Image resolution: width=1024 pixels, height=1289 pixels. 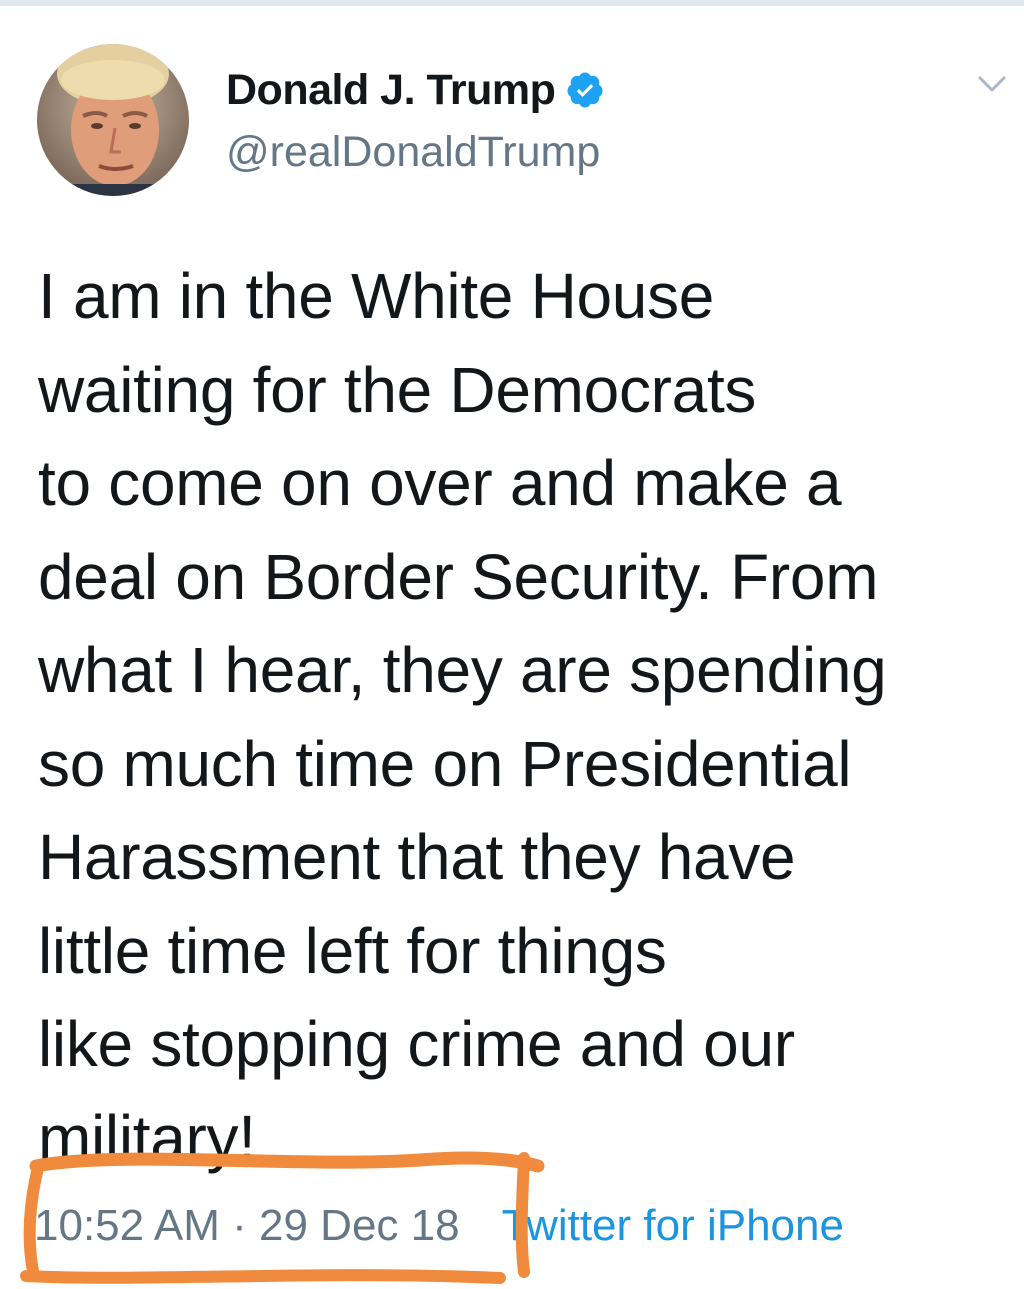 What do you see at coordinates (113, 120) in the screenshot?
I see `avatar` at bounding box center [113, 120].